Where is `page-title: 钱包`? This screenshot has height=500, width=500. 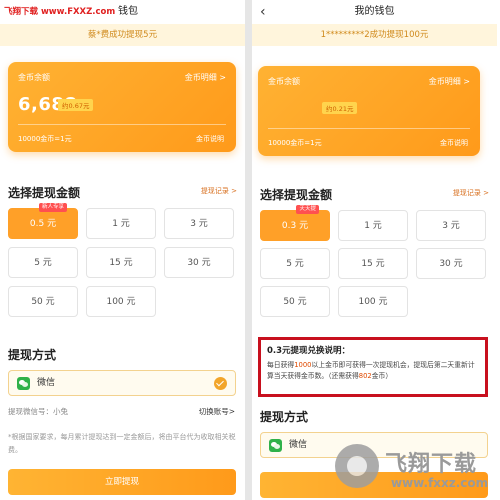
page-title: 钱包 is located at coordinates (128, 11).